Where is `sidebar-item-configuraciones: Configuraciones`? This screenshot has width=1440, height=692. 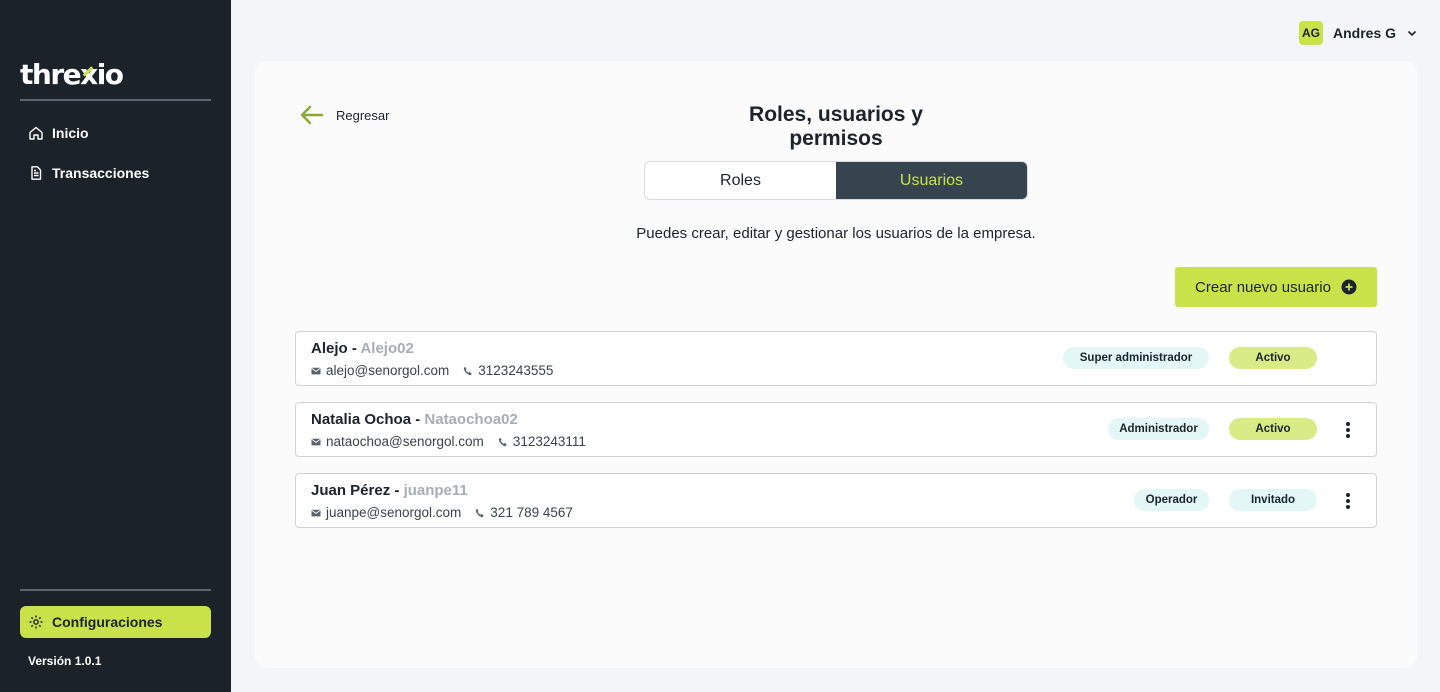
sidebar-item-configuraciones: Configuraciones is located at coordinates (115, 622).